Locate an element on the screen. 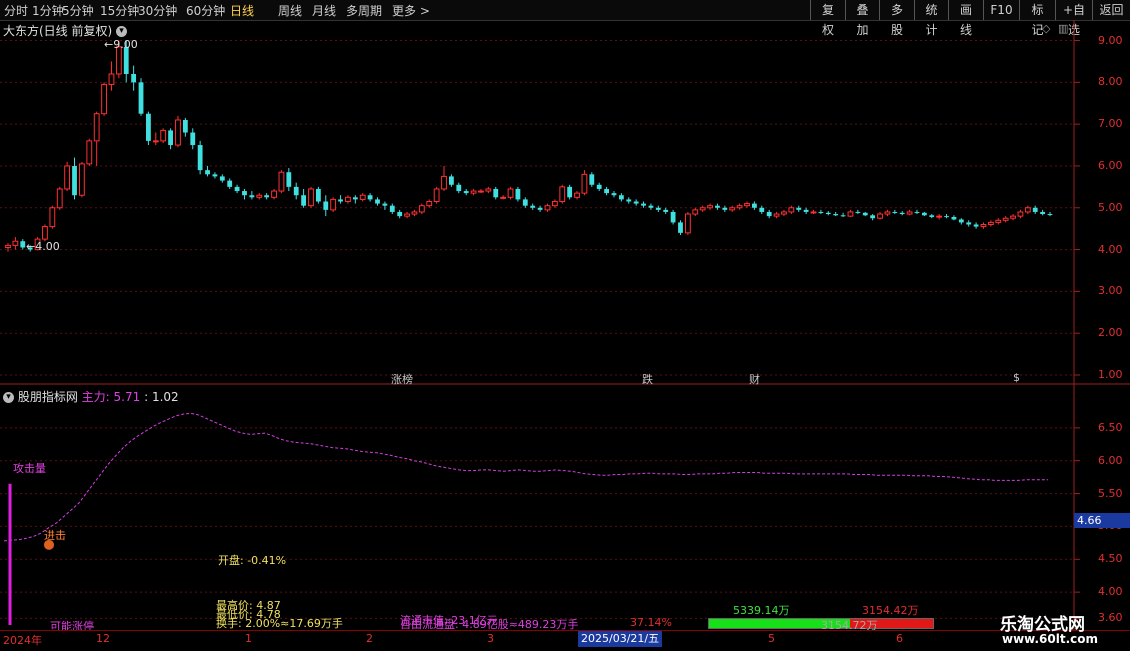 The width and height of the screenshot is (1130, 651). period-tab: 60分钟 is located at coordinates (205, 10).